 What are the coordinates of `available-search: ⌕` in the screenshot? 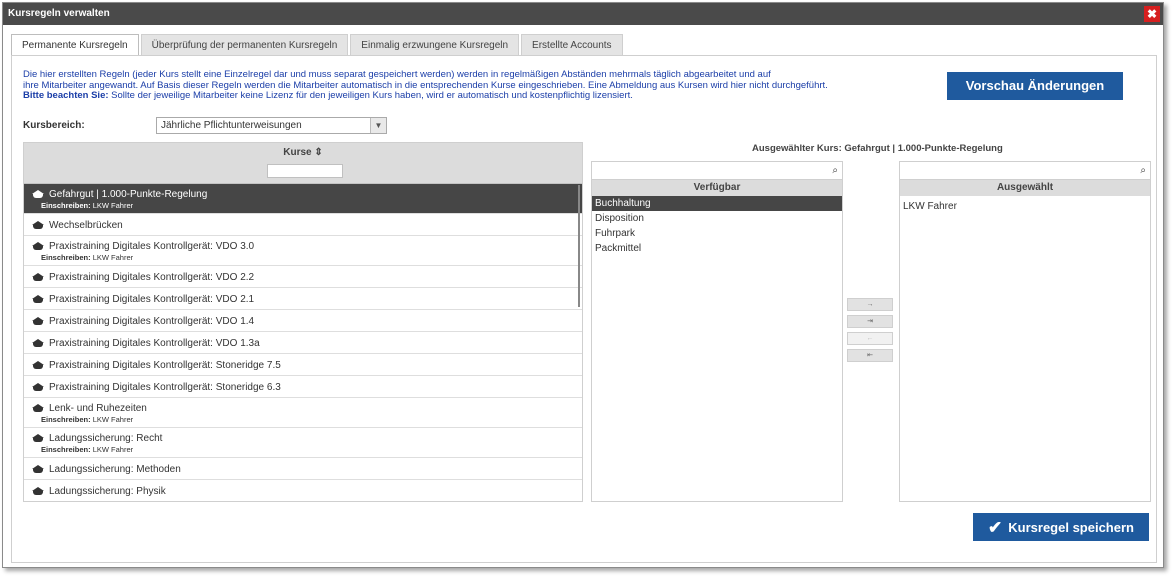 It's located at (717, 171).